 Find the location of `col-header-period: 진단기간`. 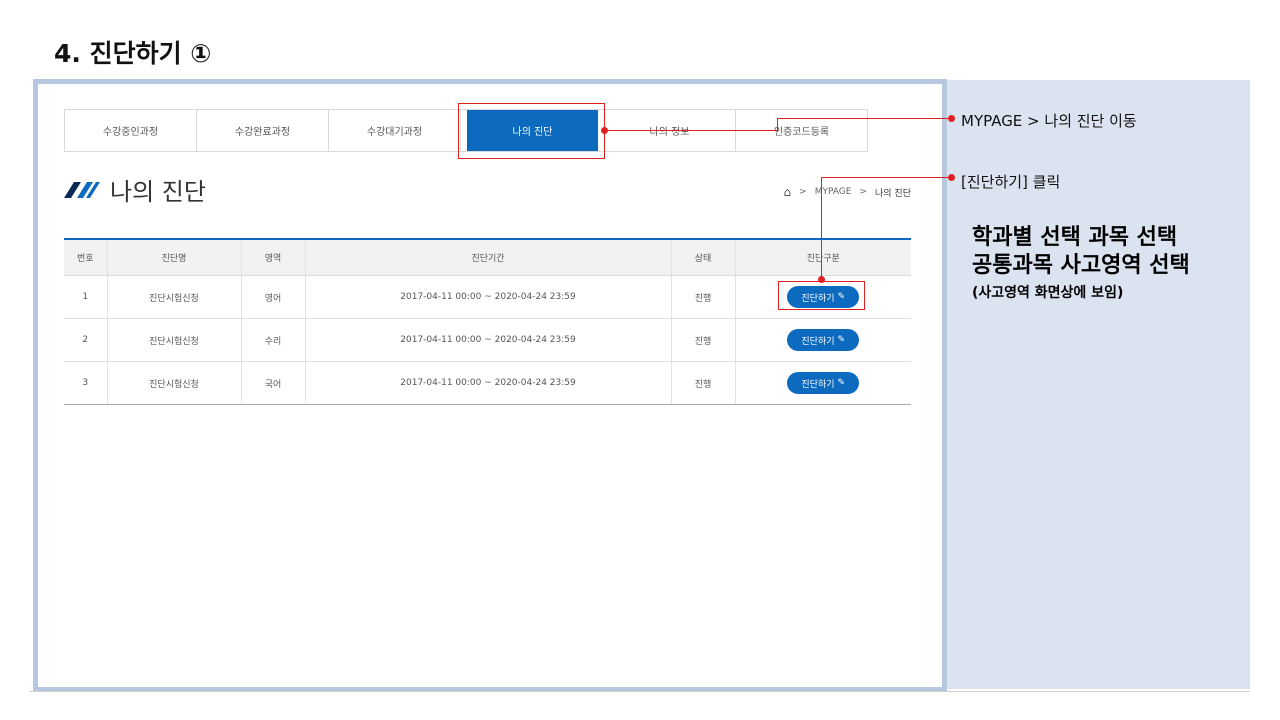

col-header-period: 진단기간 is located at coordinates (488, 257).